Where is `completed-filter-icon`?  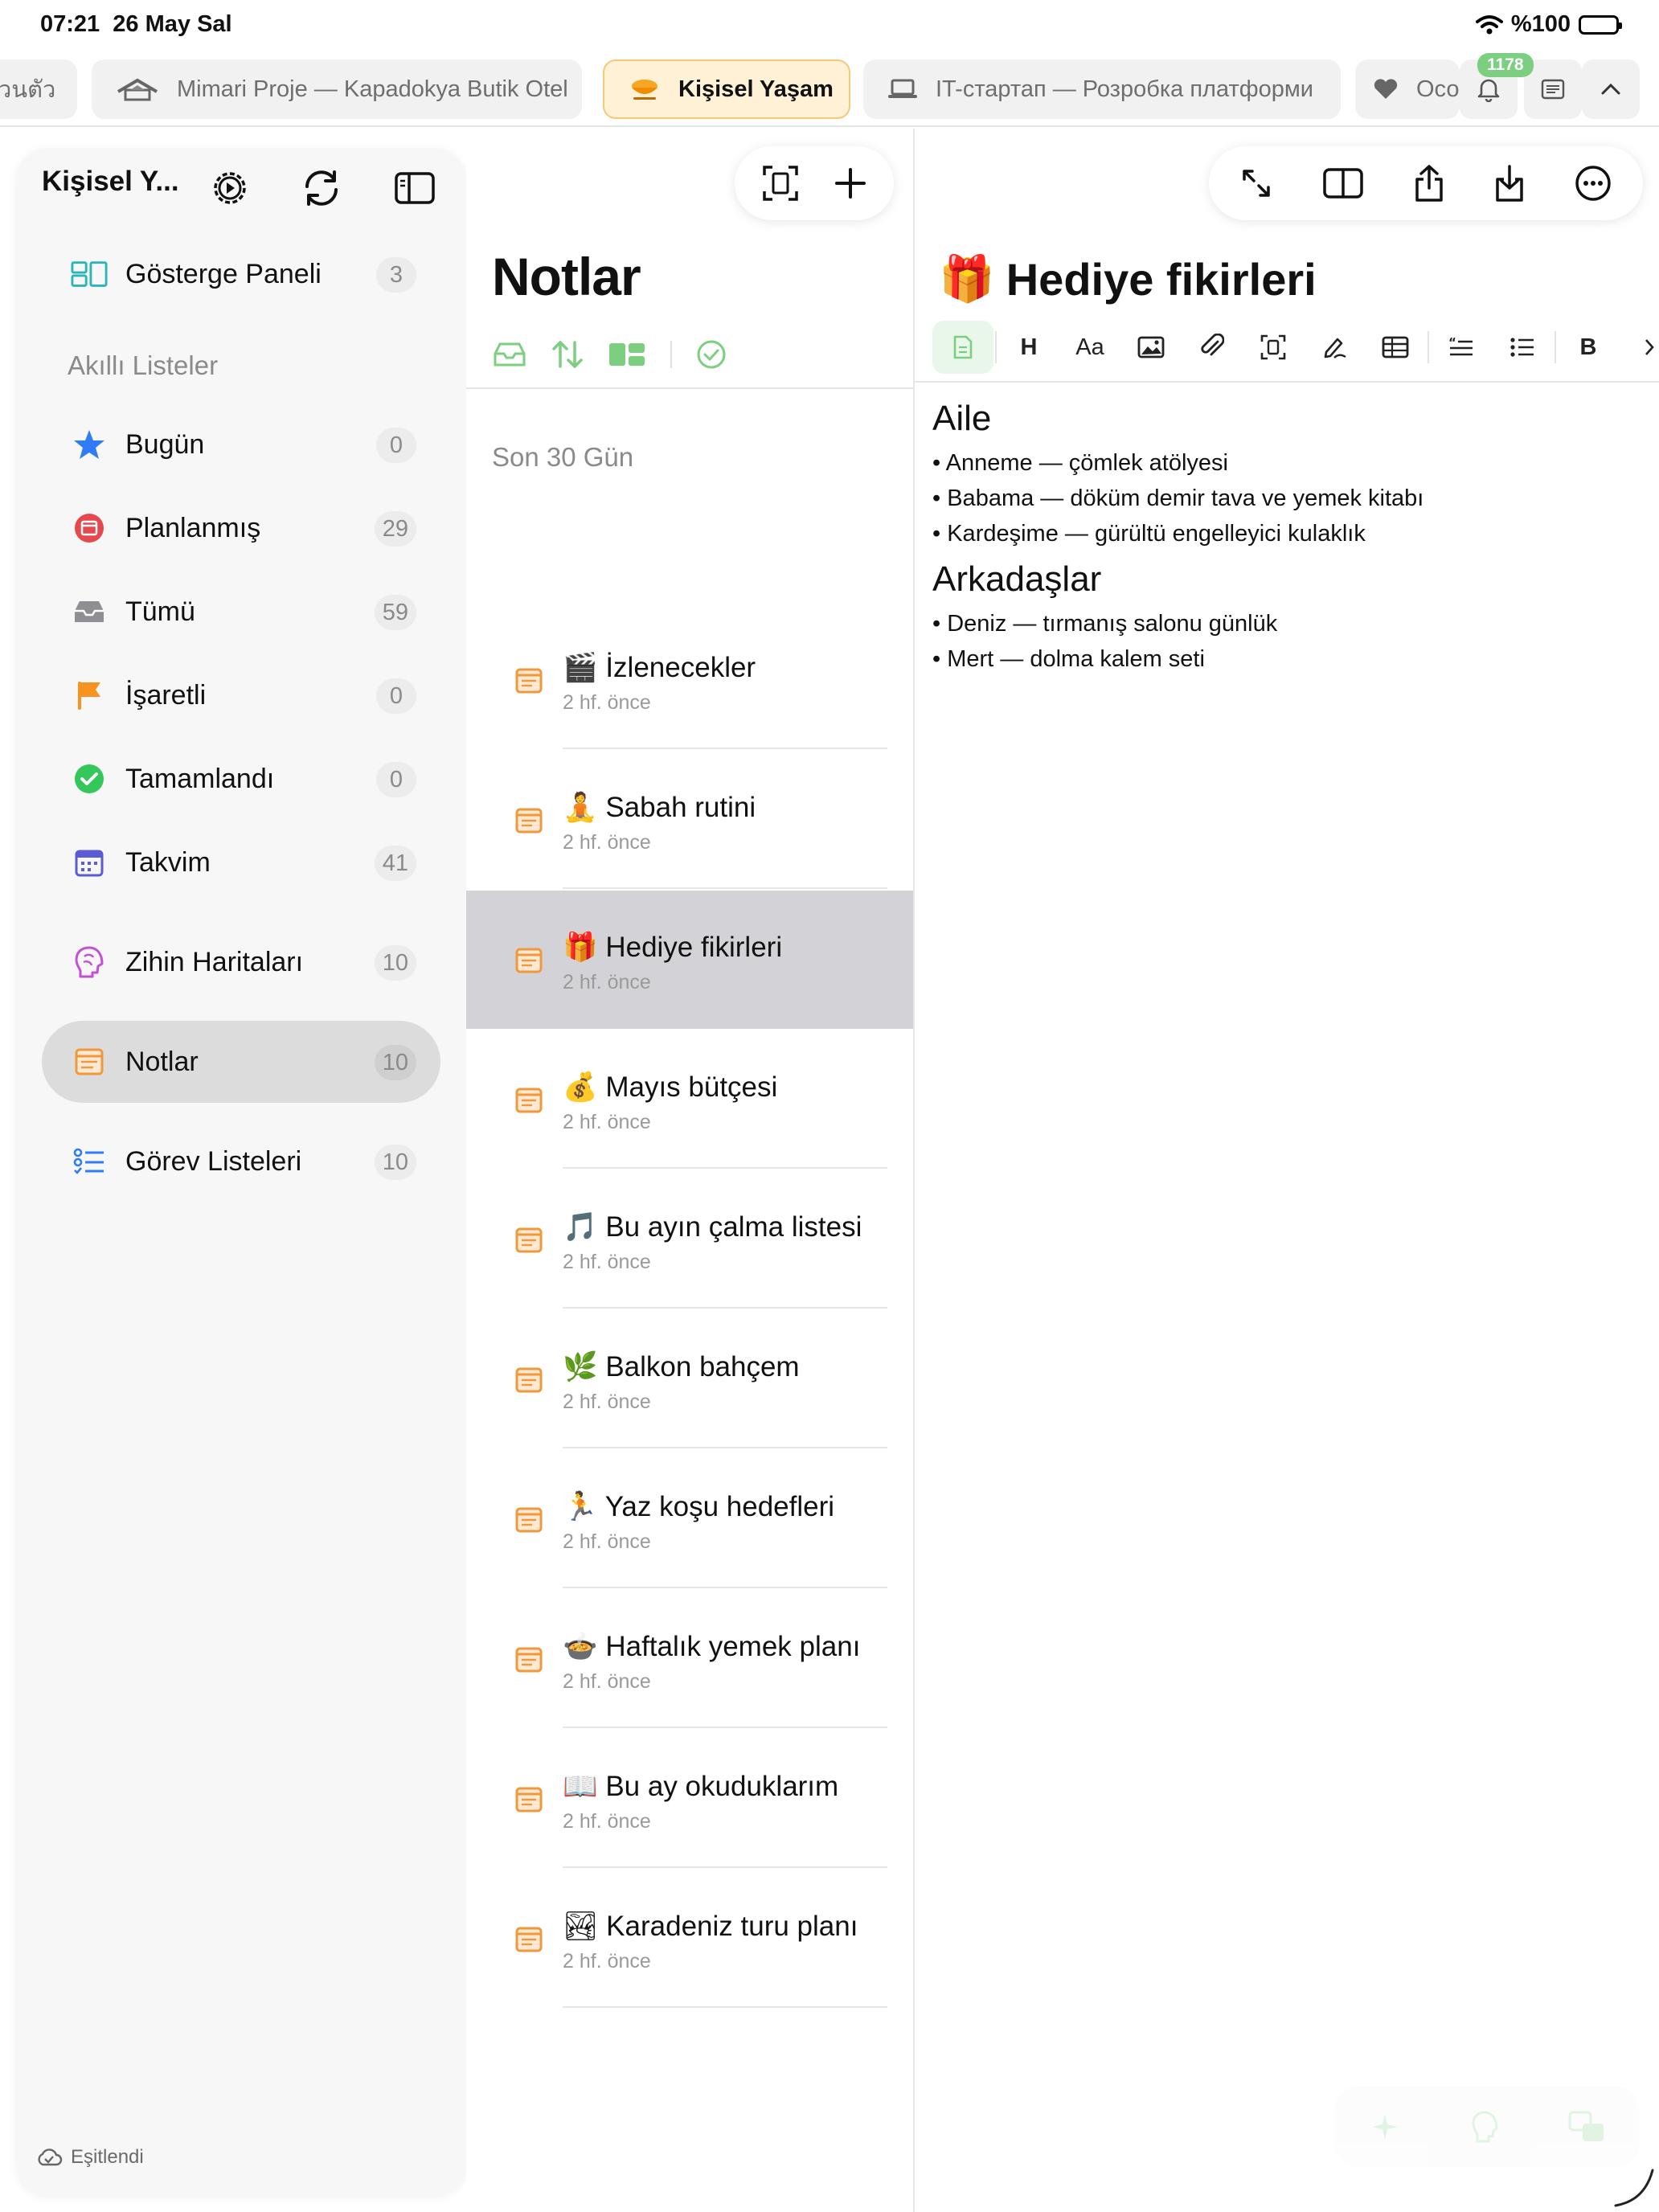 completed-filter-icon is located at coordinates (711, 354).